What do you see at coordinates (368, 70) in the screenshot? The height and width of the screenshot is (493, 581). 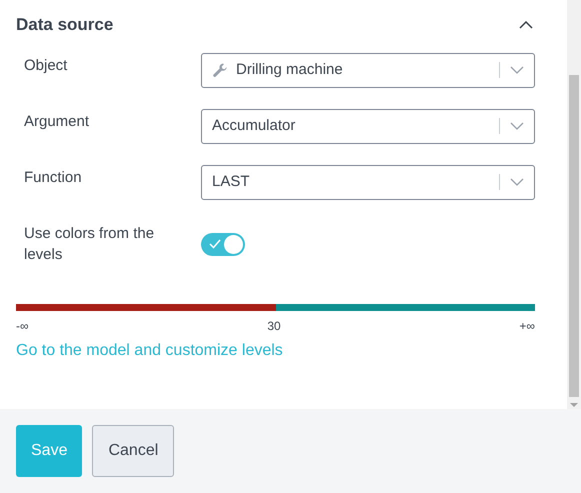 I see `select-field: Drilling machine` at bounding box center [368, 70].